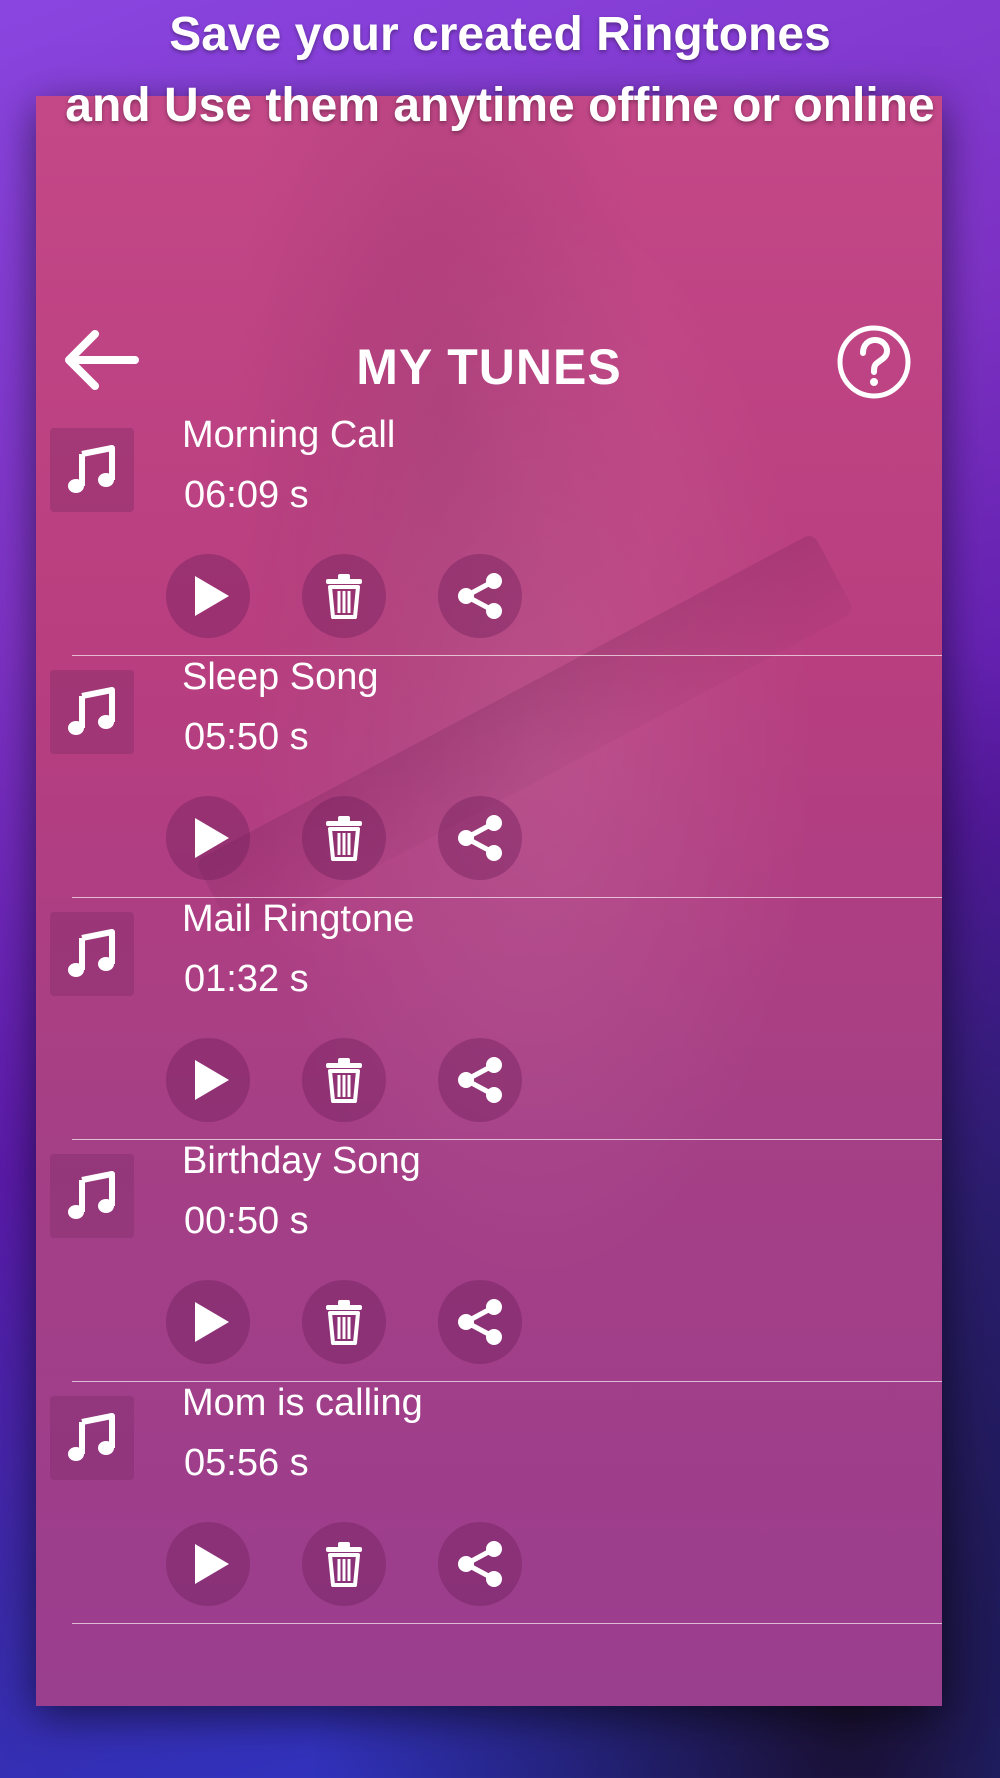 The width and height of the screenshot is (1000, 1778). What do you see at coordinates (280, 677) in the screenshot?
I see `tune-name: Sleep Song` at bounding box center [280, 677].